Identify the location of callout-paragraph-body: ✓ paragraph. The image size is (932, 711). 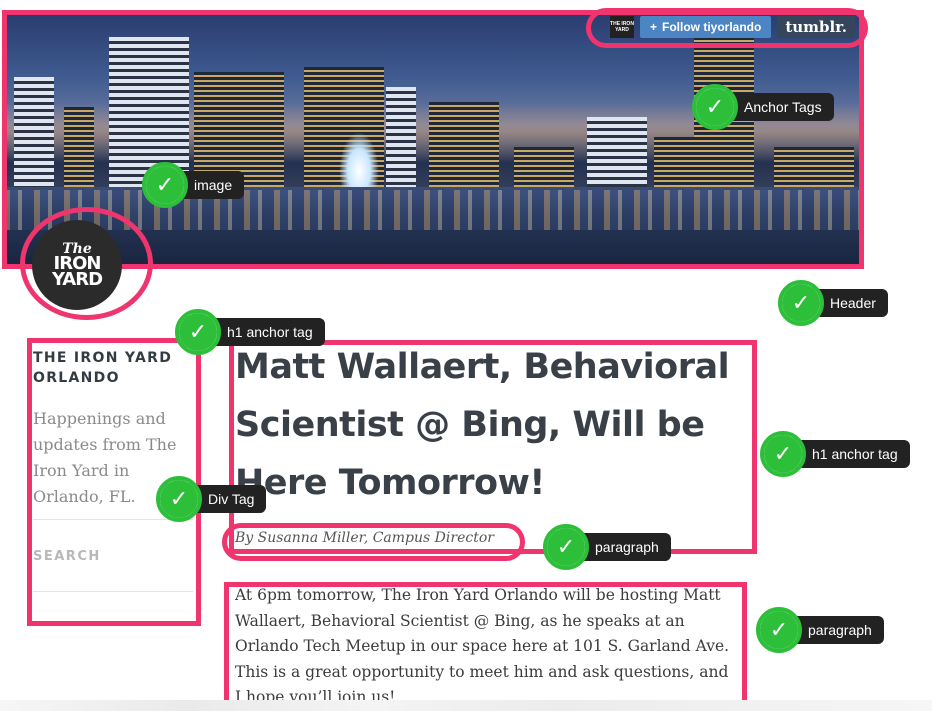
(820, 630).